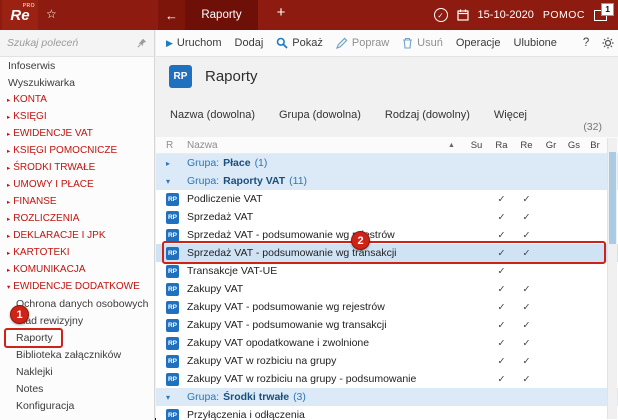 This screenshot has height=420, width=618. What do you see at coordinates (551, 145) in the screenshot?
I see `column-header-gr: Gr` at bounding box center [551, 145].